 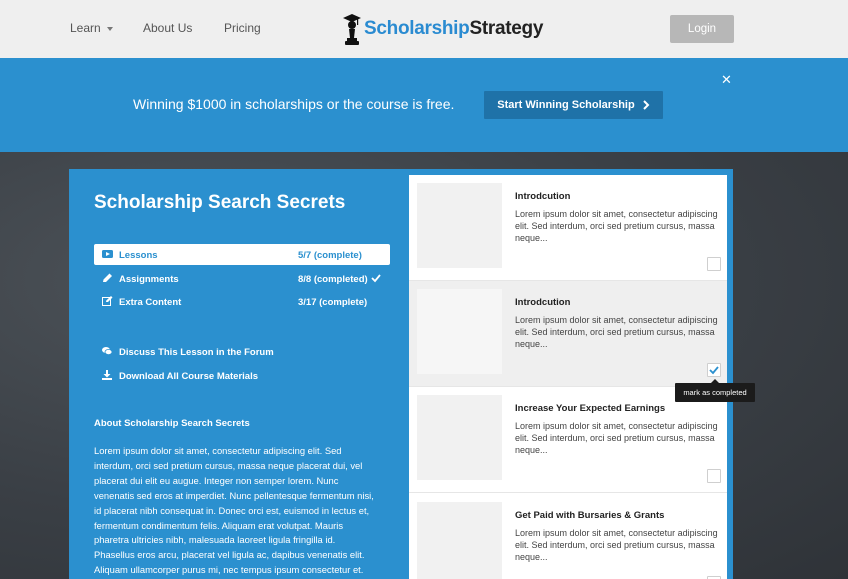 What do you see at coordinates (715, 390) in the screenshot?
I see `mark-complete-tooltip: mark as completed` at bounding box center [715, 390].